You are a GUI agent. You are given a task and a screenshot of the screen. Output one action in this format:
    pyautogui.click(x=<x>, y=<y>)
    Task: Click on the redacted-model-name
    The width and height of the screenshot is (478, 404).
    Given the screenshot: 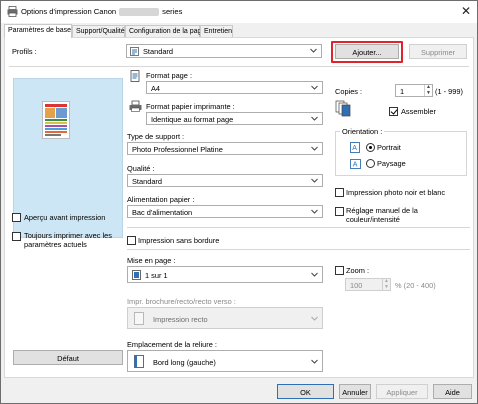 What is the action you would take?
    pyautogui.click(x=139, y=12)
    